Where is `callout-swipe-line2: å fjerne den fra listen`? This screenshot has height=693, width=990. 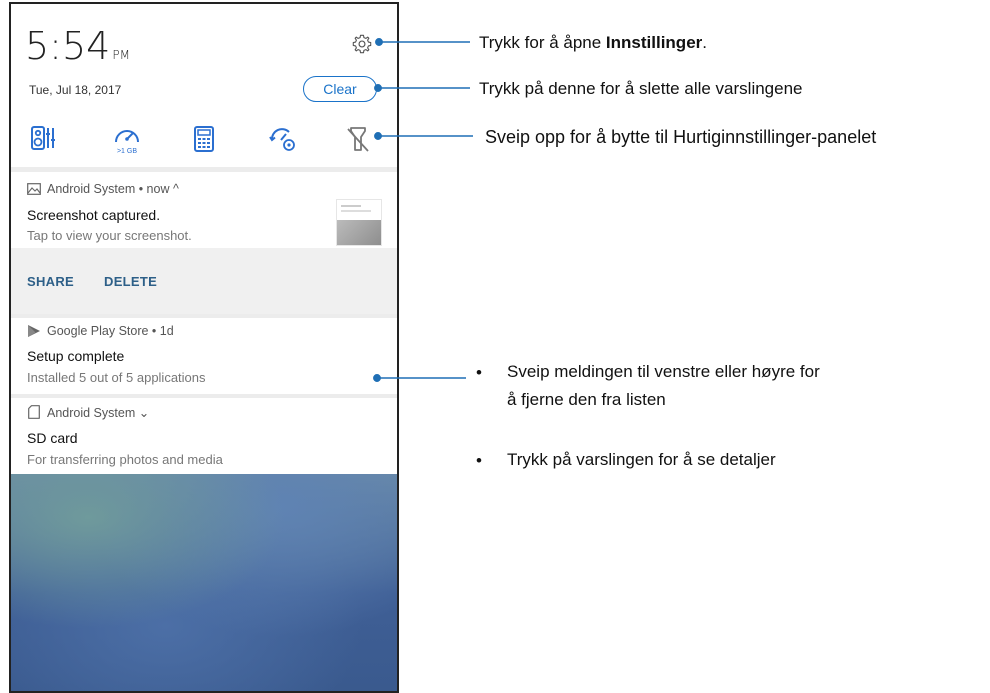 callout-swipe-line2: å fjerne den fra listen is located at coordinates (586, 399).